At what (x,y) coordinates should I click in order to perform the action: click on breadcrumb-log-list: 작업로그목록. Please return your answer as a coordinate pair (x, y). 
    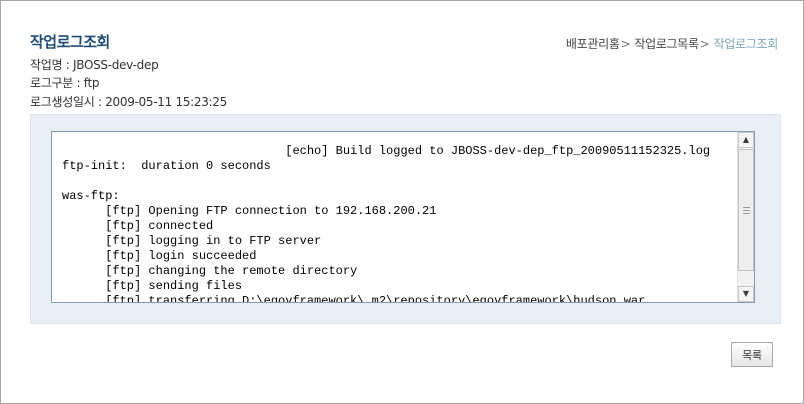
    Looking at the image, I should click on (666, 44).